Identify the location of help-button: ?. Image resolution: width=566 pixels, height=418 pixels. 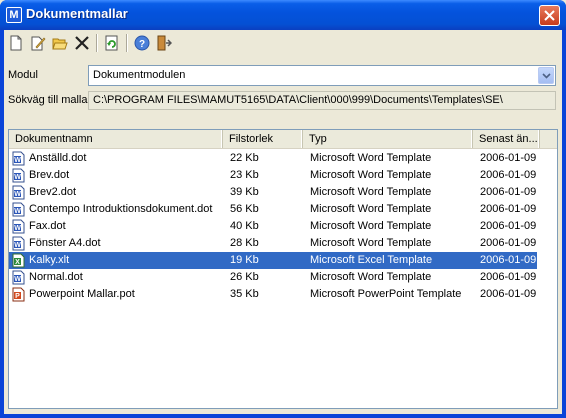
(142, 43).